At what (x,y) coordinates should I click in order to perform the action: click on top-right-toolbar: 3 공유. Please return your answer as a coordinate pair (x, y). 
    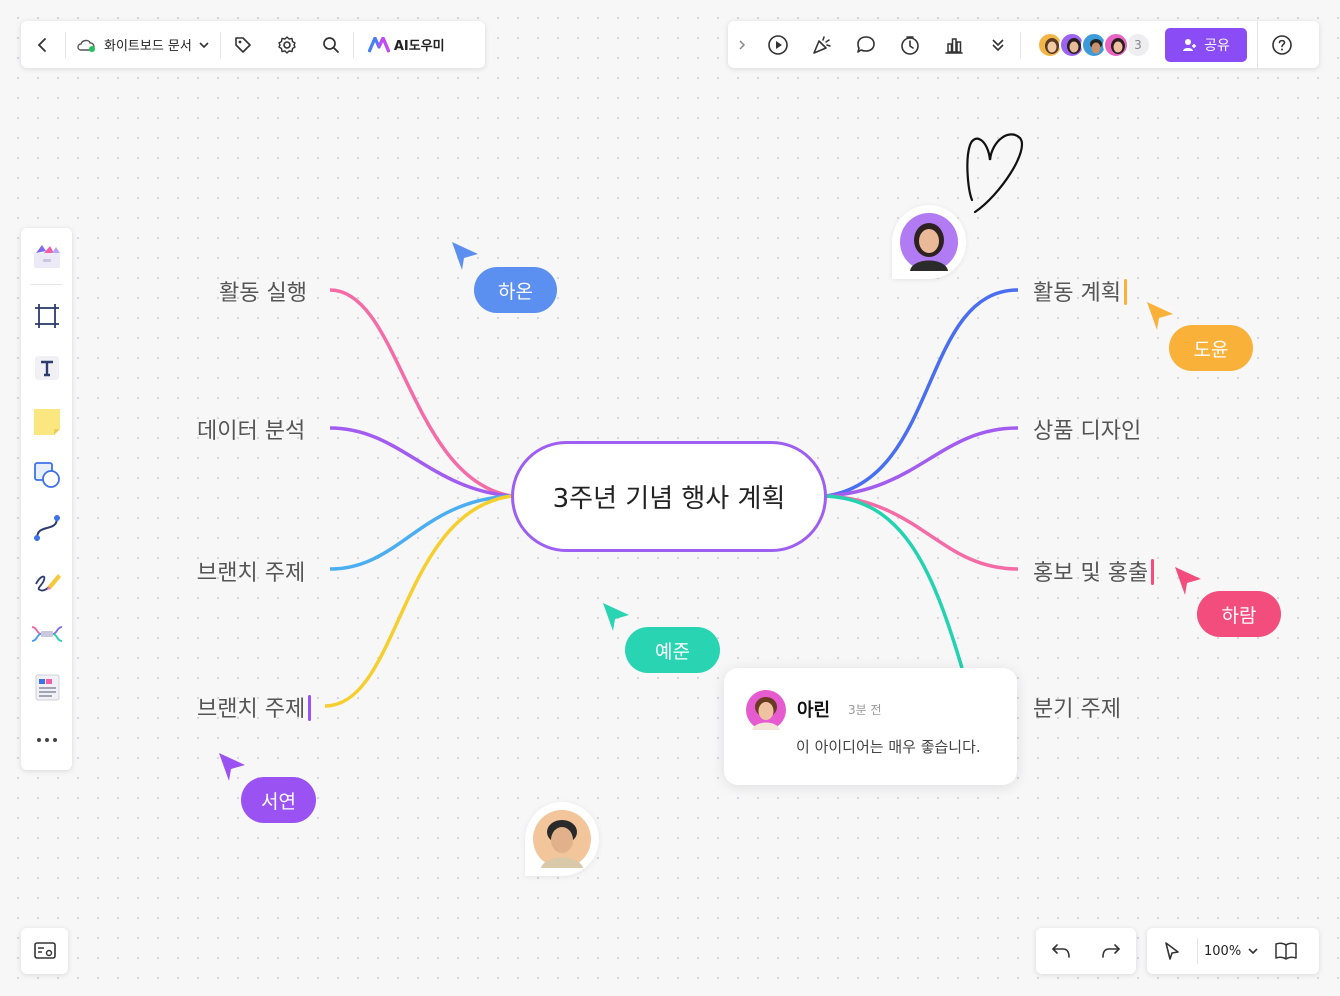
    Looking at the image, I should click on (1023, 44).